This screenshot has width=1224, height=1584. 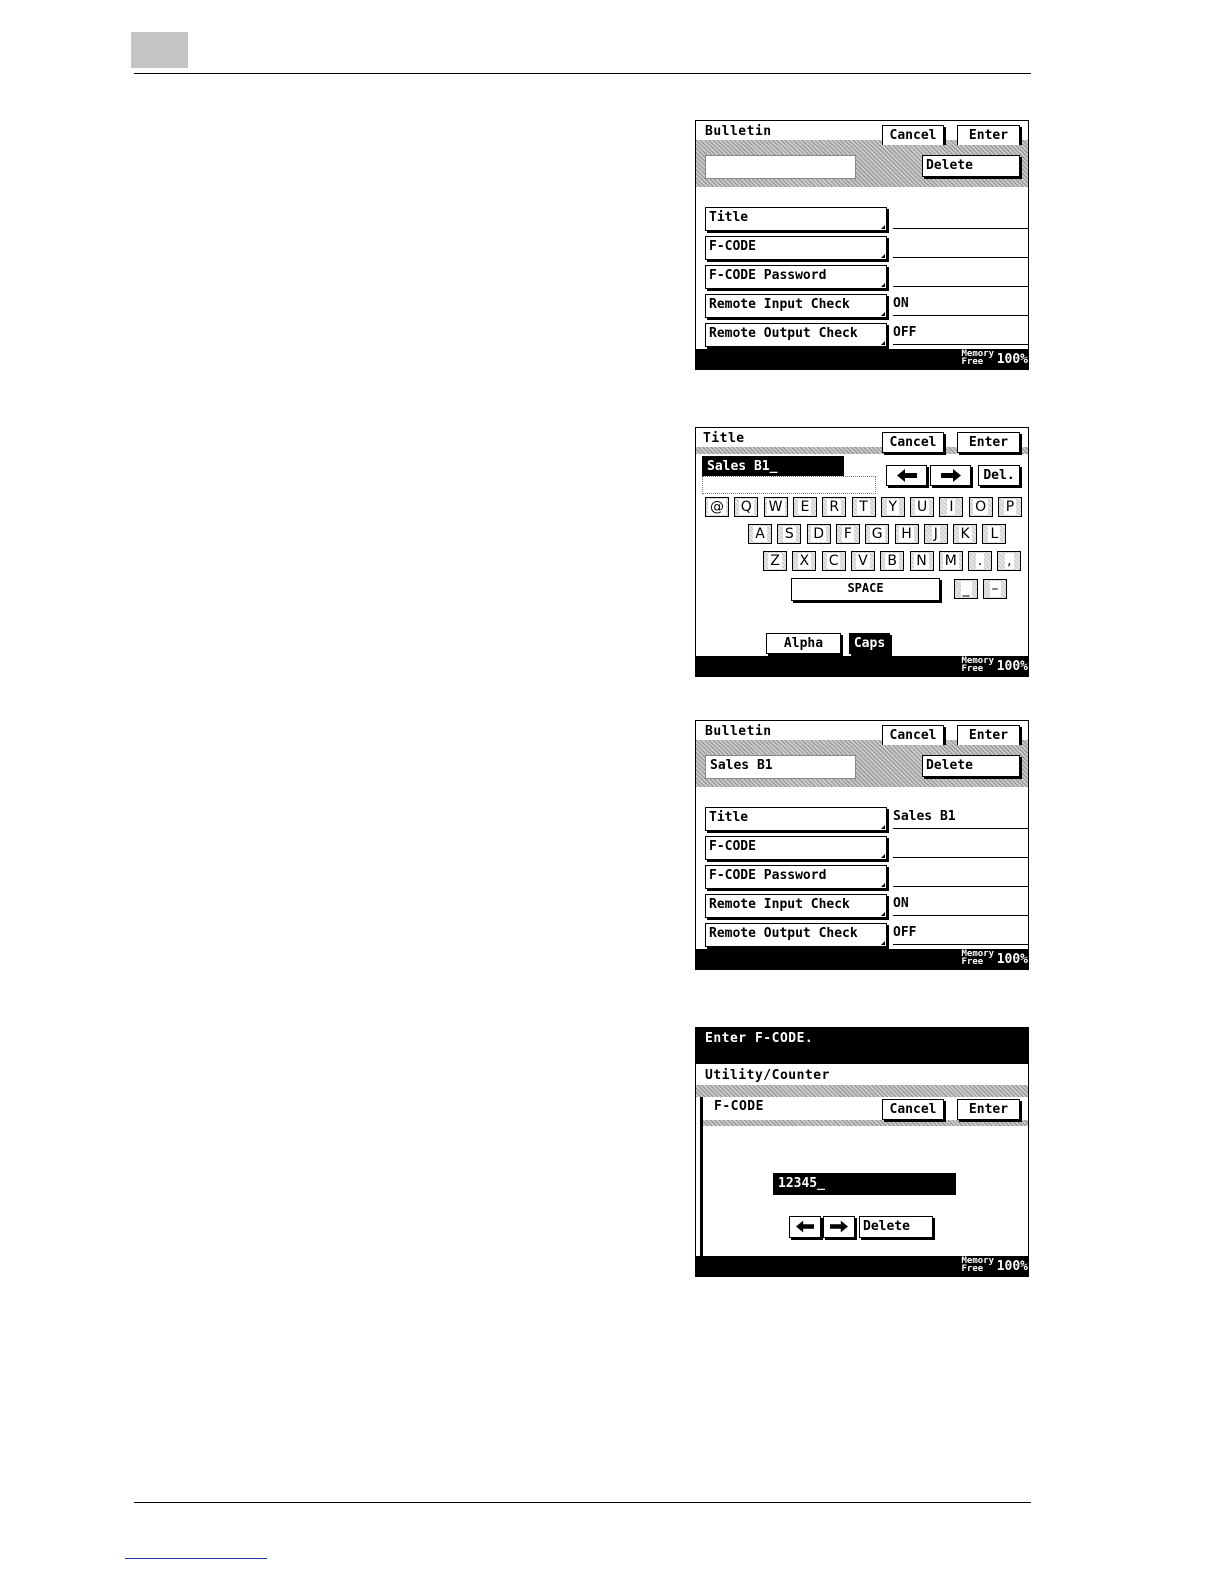 I want to click on footer-rule, so click(x=582, y=1502).